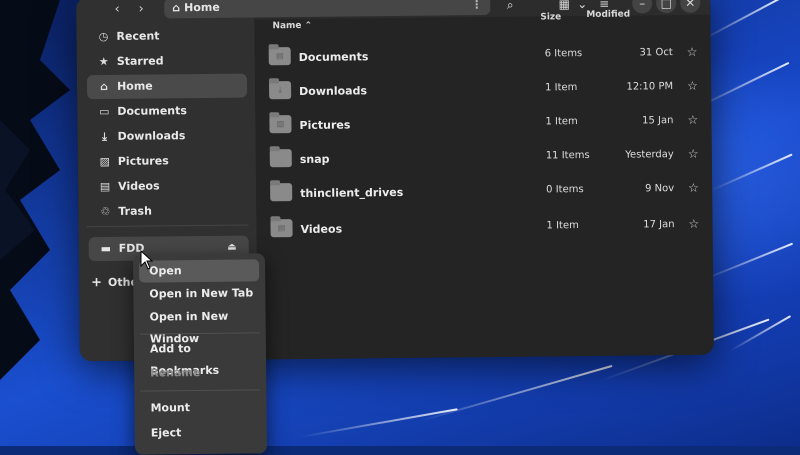 This screenshot has height=455, width=800. I want to click on sidebar-item-label: Home, so click(134, 86).